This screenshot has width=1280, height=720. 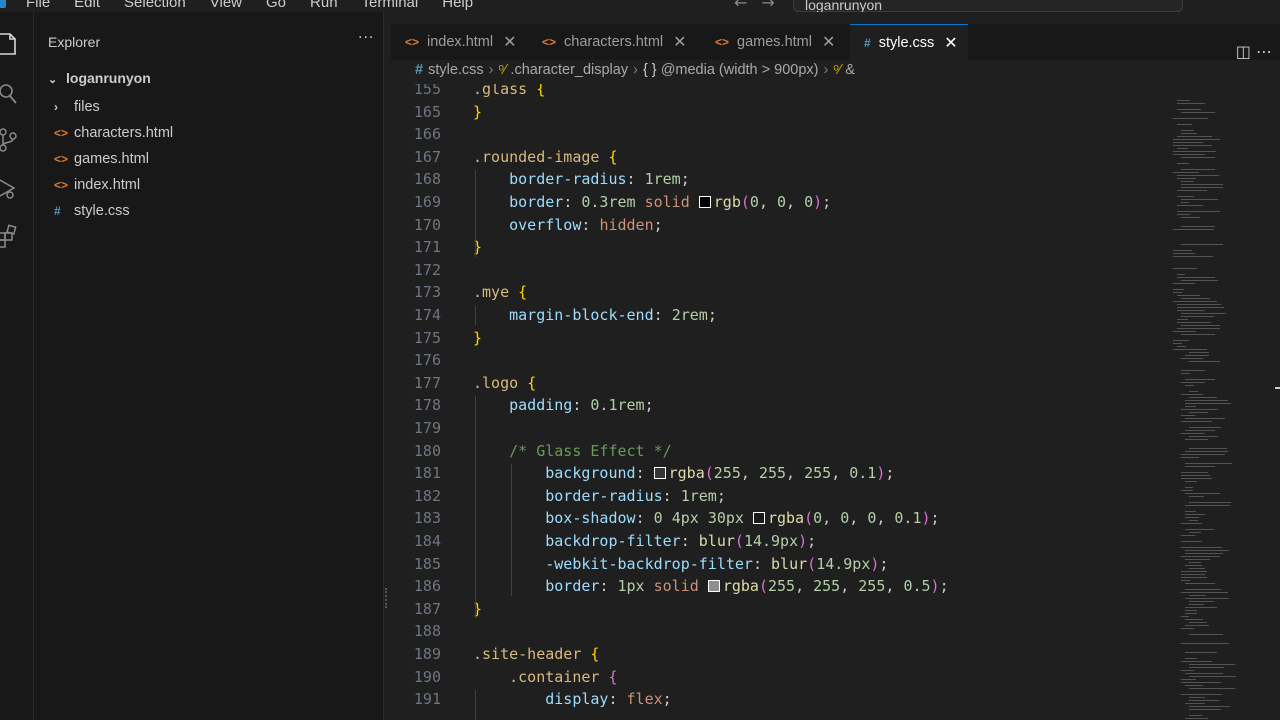 I want to click on line-number: 180, so click(x=427, y=450).